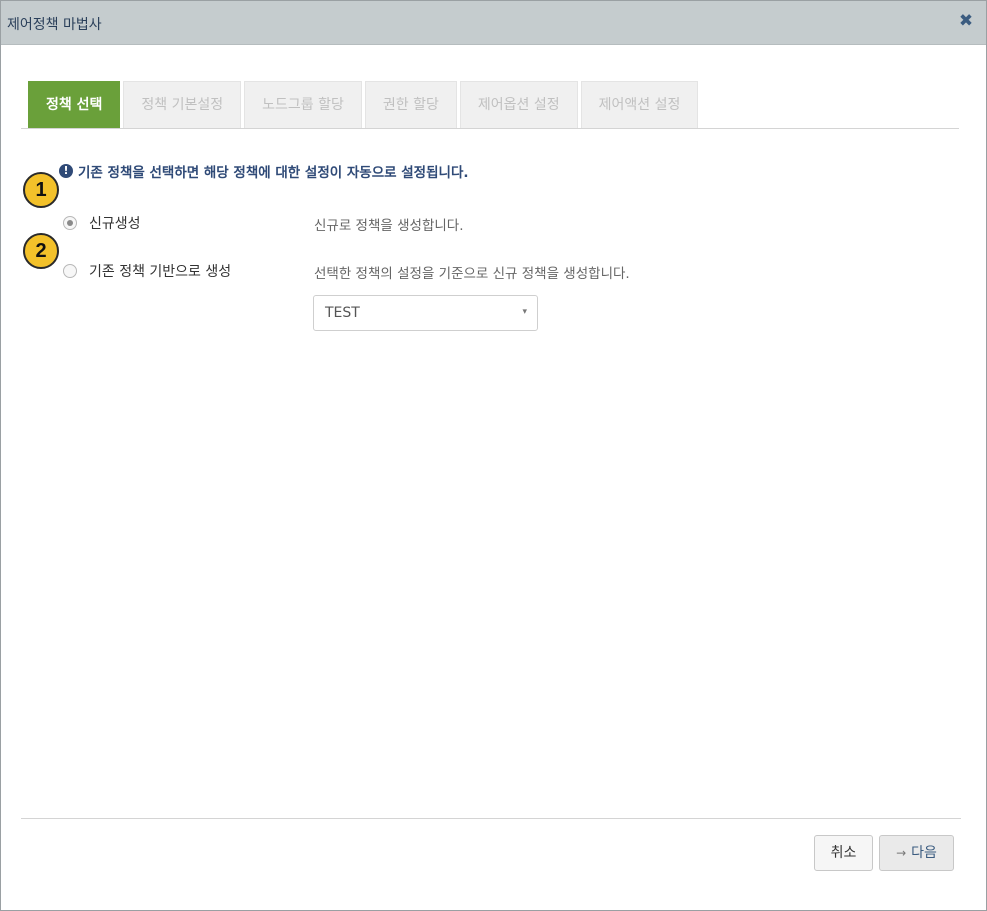  What do you see at coordinates (70, 271) in the screenshot?
I see `radio-existing-based` at bounding box center [70, 271].